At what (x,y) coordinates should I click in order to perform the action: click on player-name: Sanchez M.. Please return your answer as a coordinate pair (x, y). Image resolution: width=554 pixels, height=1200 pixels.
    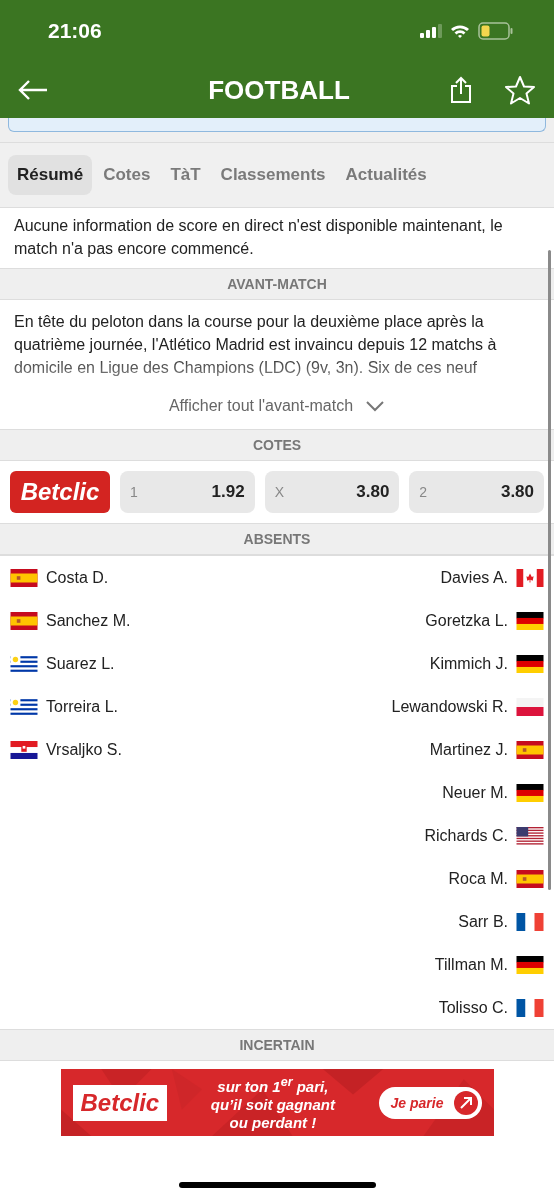
    Looking at the image, I should click on (88, 620).